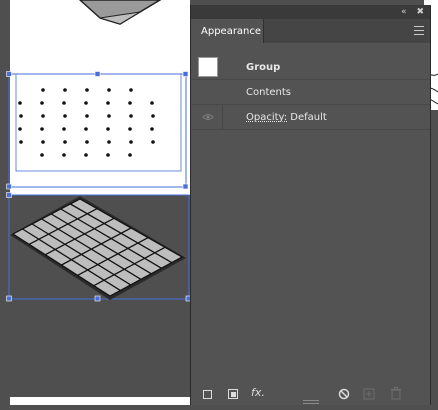 The height and width of the screenshot is (410, 438). What do you see at coordinates (311, 402) in the screenshot?
I see `panel-resize-grip` at bounding box center [311, 402].